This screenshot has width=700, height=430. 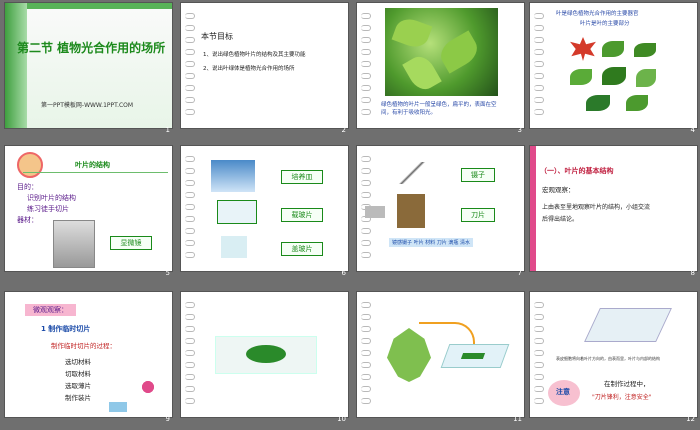 What do you see at coordinates (266, 355) in the screenshot?
I see `leaf-on-slide-photo` at bounding box center [266, 355].